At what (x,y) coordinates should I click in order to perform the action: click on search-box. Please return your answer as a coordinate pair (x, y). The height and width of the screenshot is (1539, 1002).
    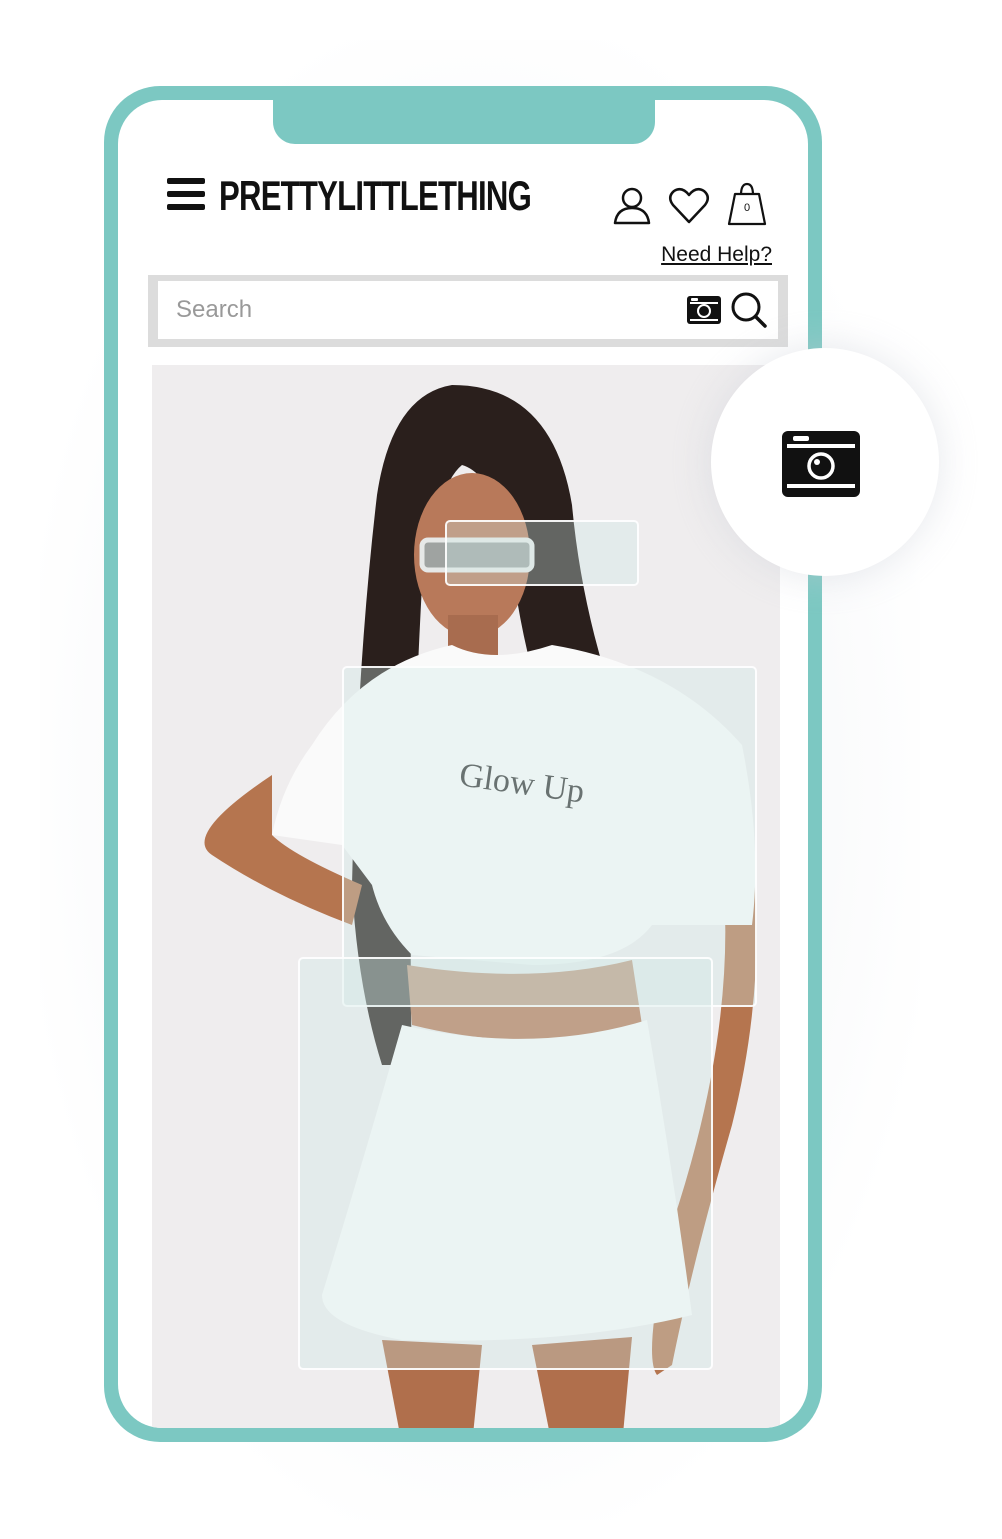
    Looking at the image, I should click on (468, 310).